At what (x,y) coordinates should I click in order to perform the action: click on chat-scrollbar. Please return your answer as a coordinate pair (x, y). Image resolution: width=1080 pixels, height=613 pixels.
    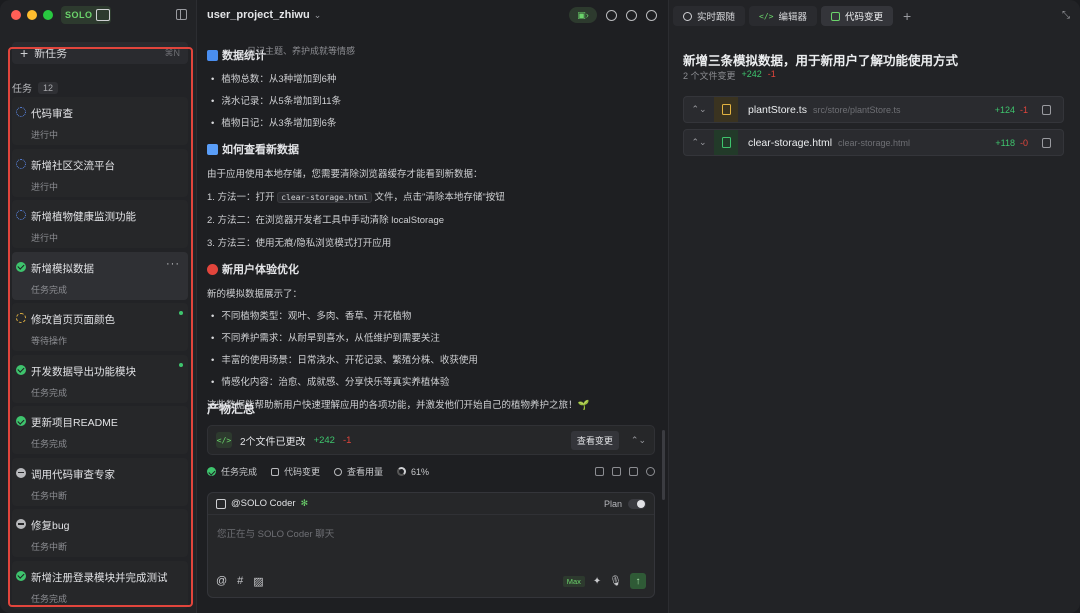
    Looking at the image, I should click on (663, 465).